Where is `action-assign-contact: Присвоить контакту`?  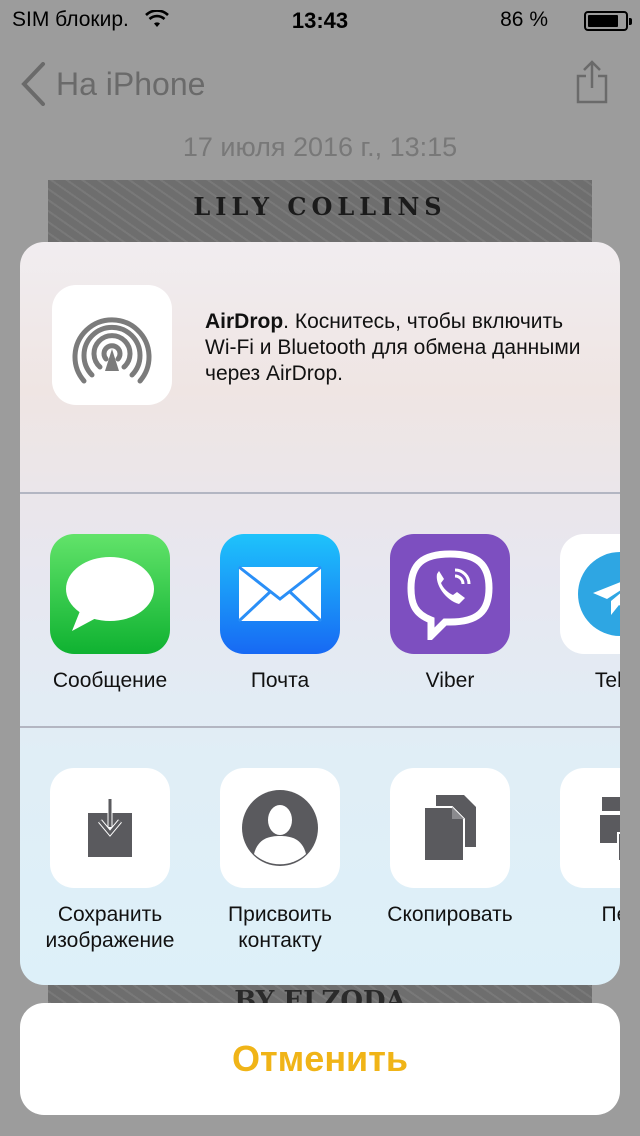 action-assign-contact: Присвоить контакту is located at coordinates (280, 861).